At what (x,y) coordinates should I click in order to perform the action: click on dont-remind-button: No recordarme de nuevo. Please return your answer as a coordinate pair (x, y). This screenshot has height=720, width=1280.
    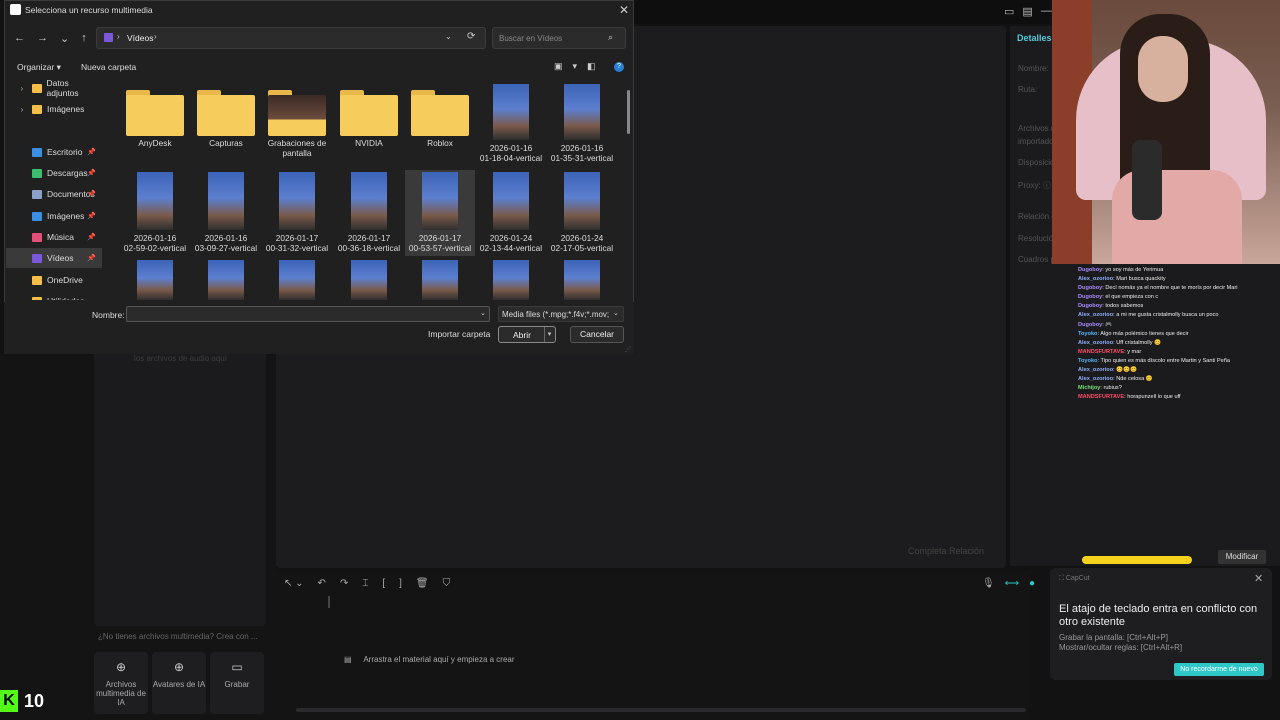
    Looking at the image, I should click on (1219, 669).